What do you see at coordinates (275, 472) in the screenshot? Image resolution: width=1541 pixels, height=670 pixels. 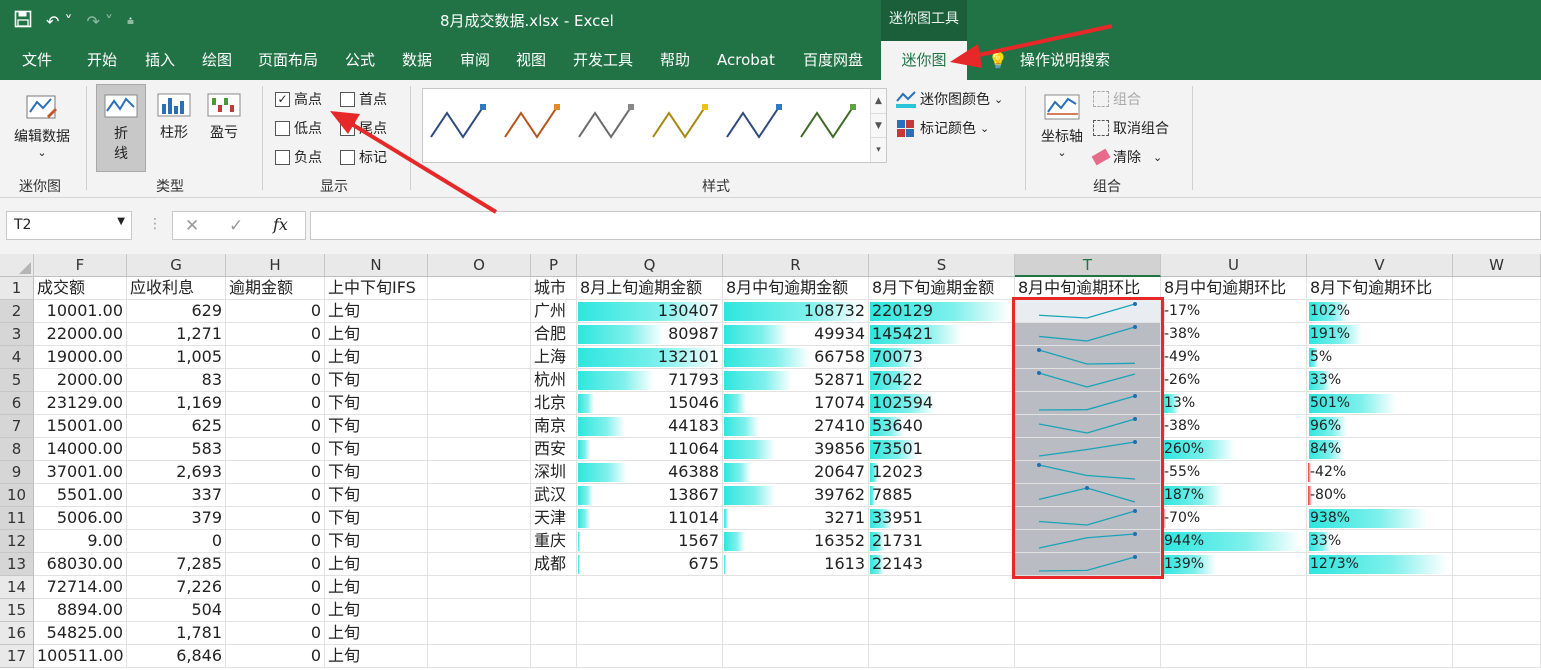 I see `cell-h-9: 0` at bounding box center [275, 472].